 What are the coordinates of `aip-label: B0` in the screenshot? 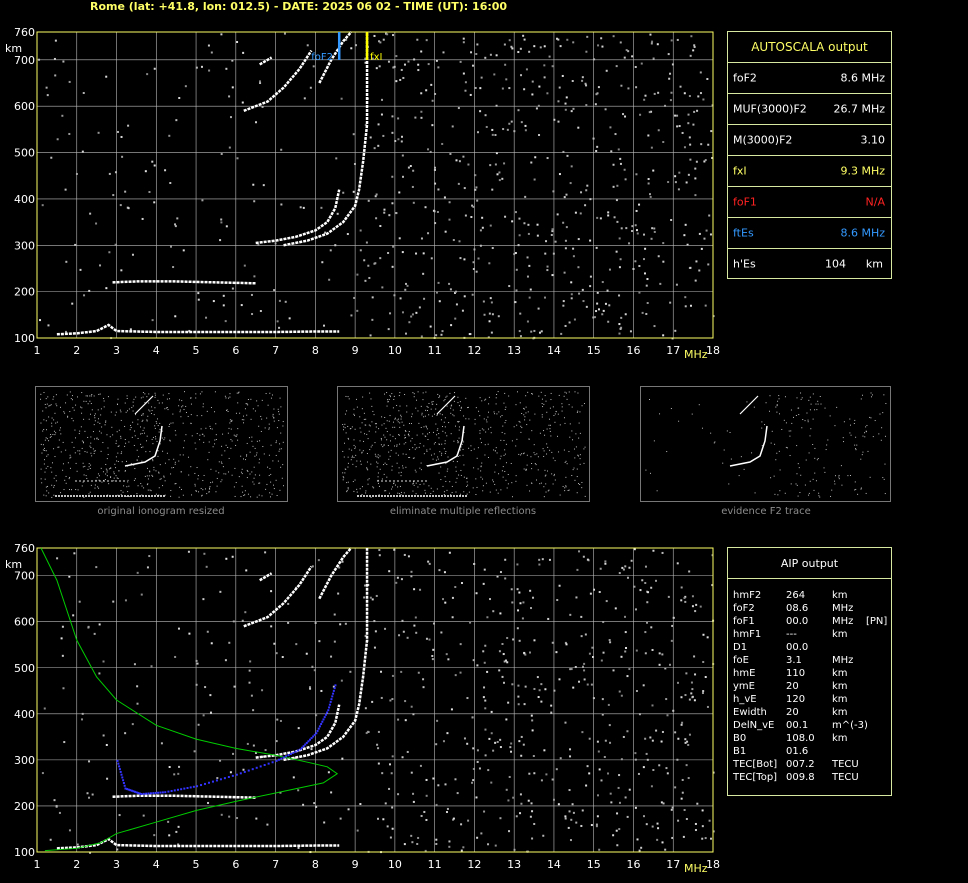 It's located at (740, 738).